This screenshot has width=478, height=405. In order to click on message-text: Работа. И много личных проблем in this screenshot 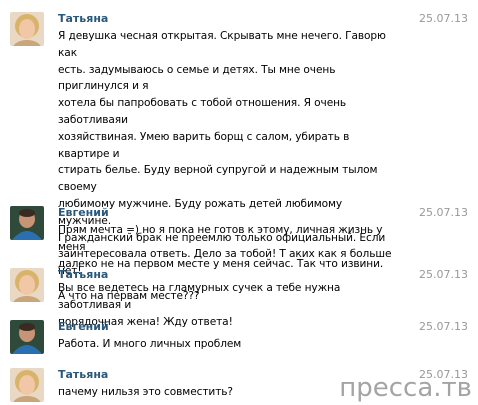, I will do `click(150, 344)`.